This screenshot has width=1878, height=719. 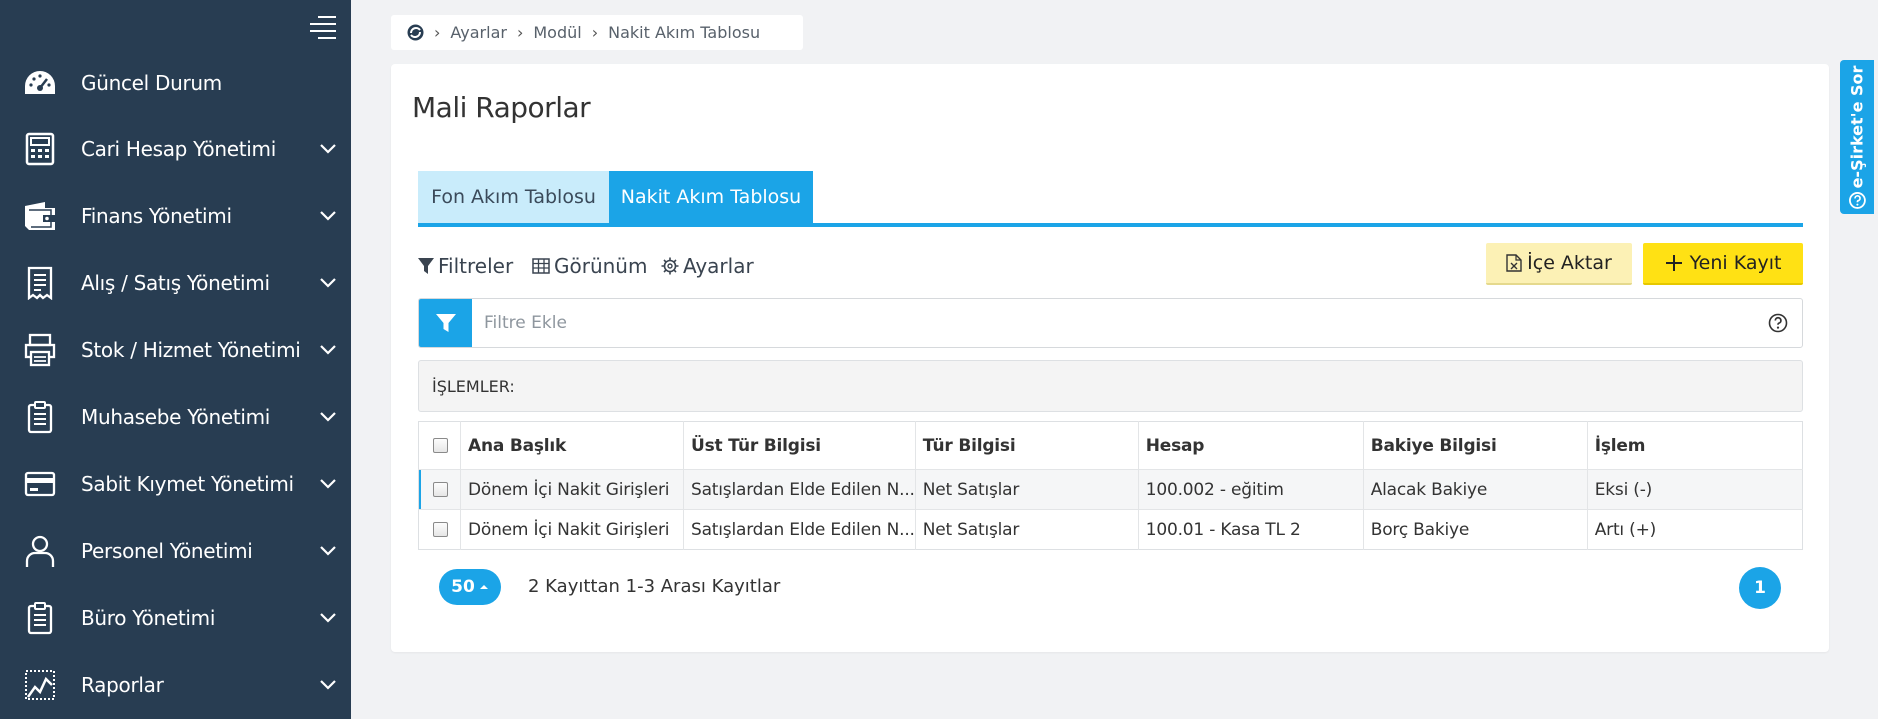 I want to click on breadcrumb: › Ayarlar › Modül › Nakit Akım Tablosu, so click(x=597, y=32).